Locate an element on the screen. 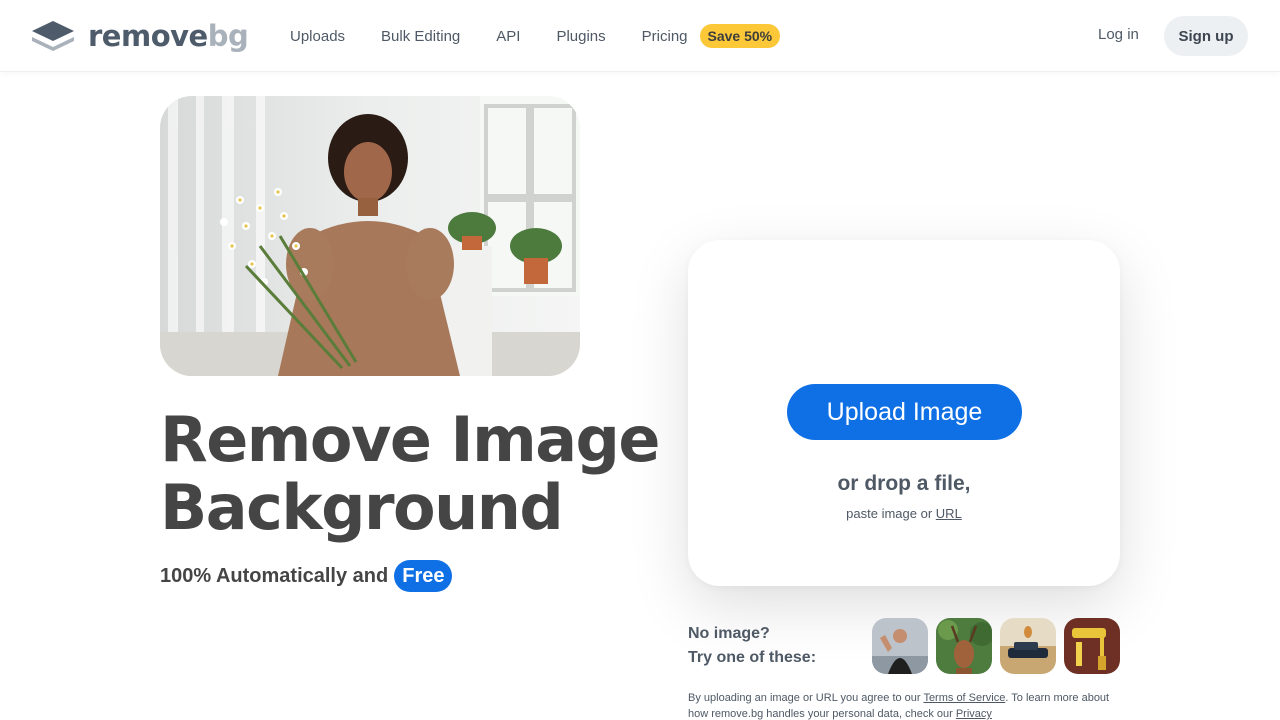 The width and height of the screenshot is (1280, 720). save-badge: Save 50% is located at coordinates (740, 36).